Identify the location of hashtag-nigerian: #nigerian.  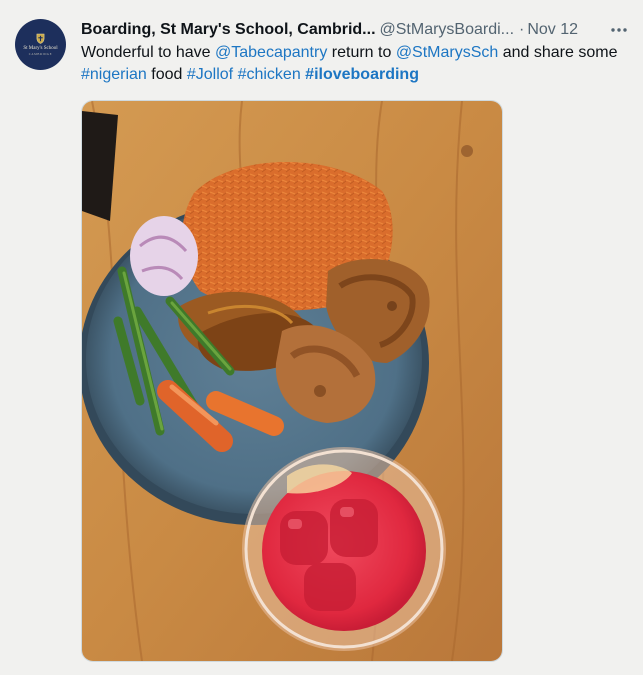
(114, 74).